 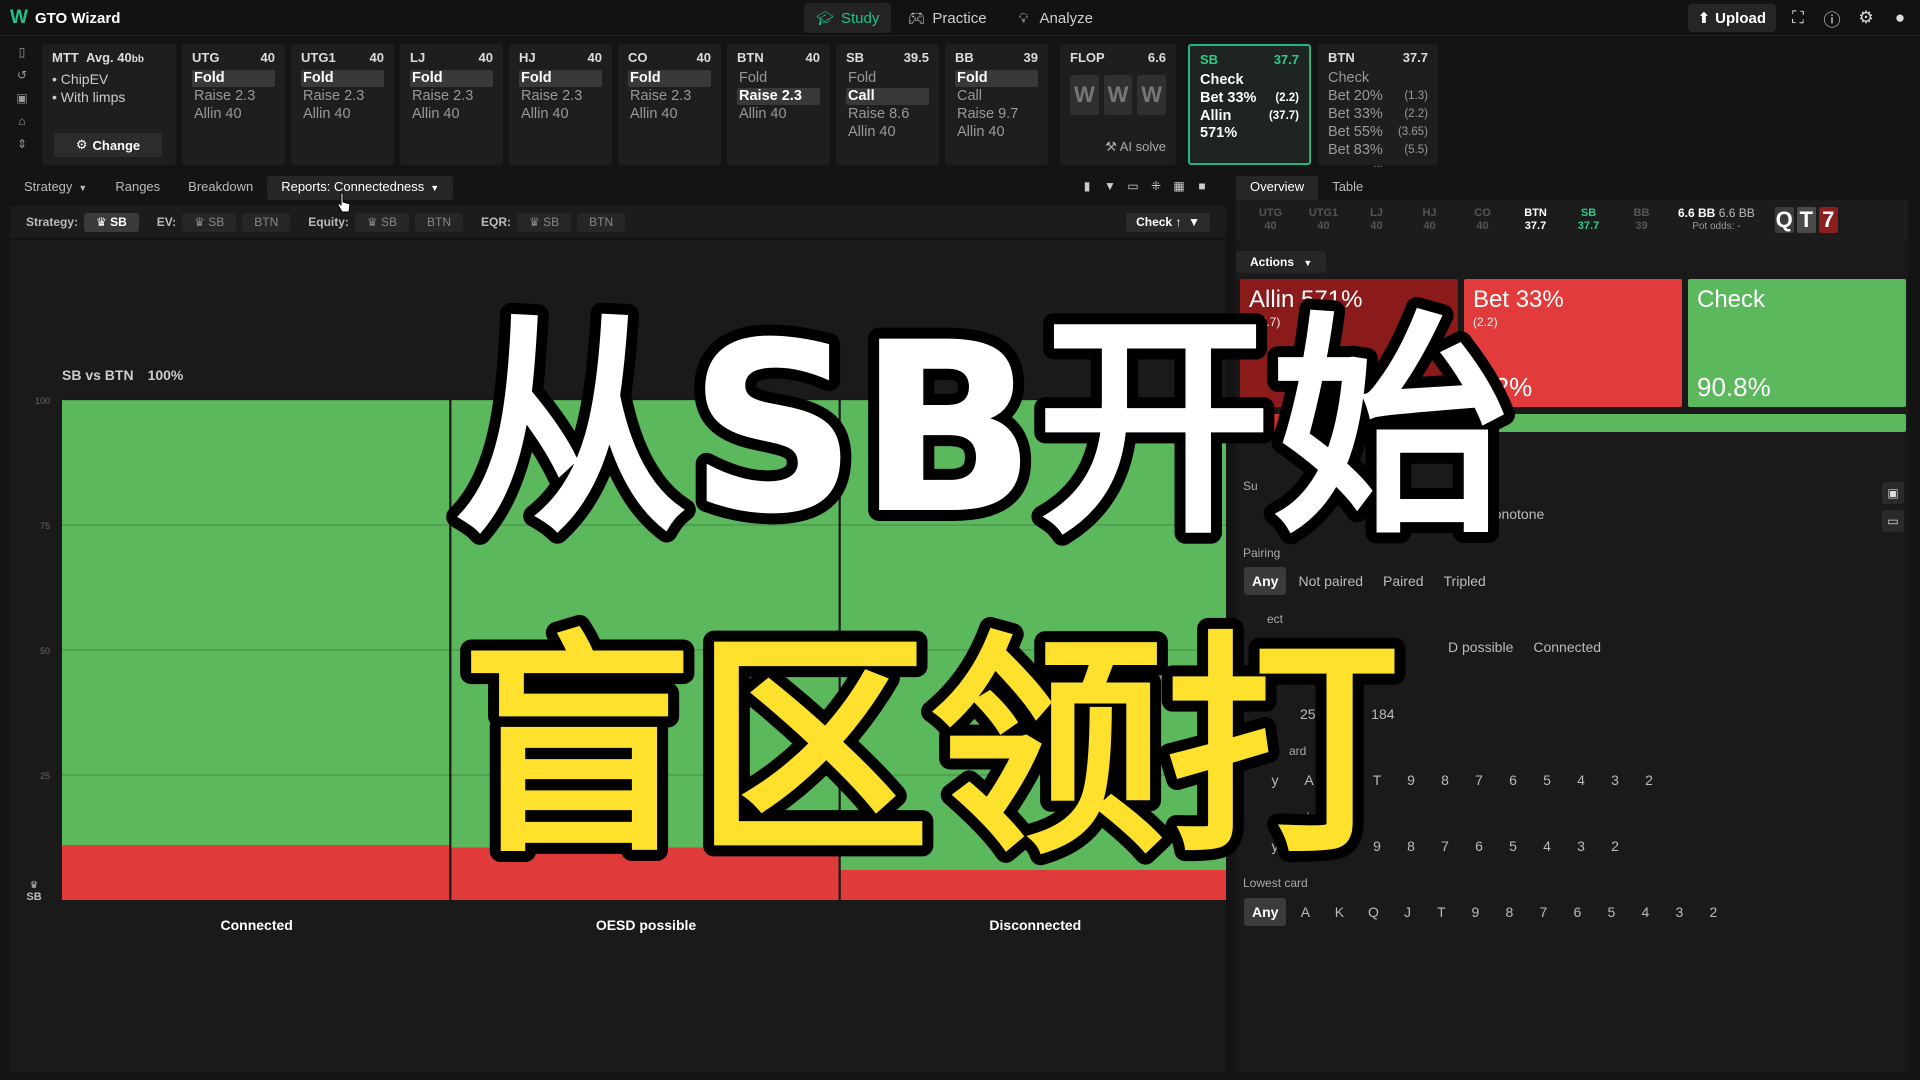 What do you see at coordinates (1798, 18) in the screenshot?
I see `screenshot-icon: ⛶` at bounding box center [1798, 18].